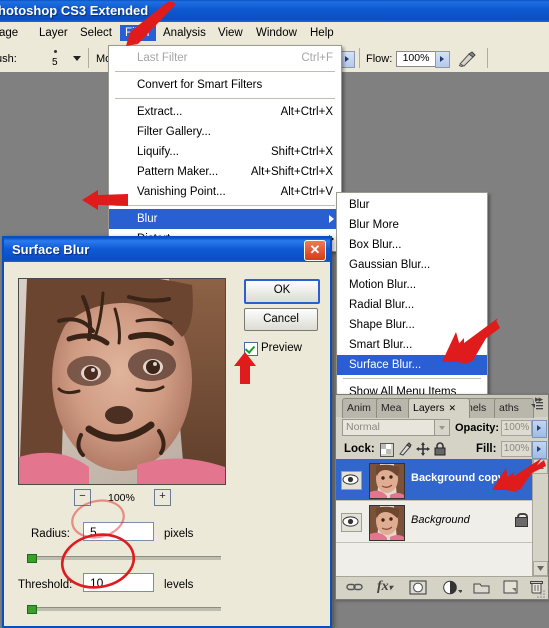 Image resolution: width=549 pixels, height=628 pixels. What do you see at coordinates (481, 589) in the screenshot?
I see `new-group-icon` at bounding box center [481, 589].